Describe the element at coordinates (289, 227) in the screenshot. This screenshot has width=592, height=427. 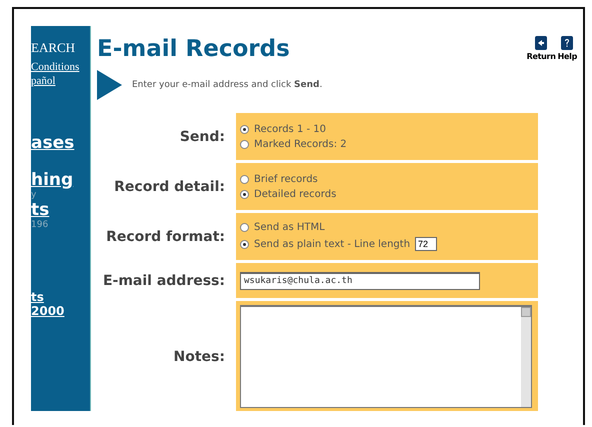
I see `option-label: Send as HTML` at that location.